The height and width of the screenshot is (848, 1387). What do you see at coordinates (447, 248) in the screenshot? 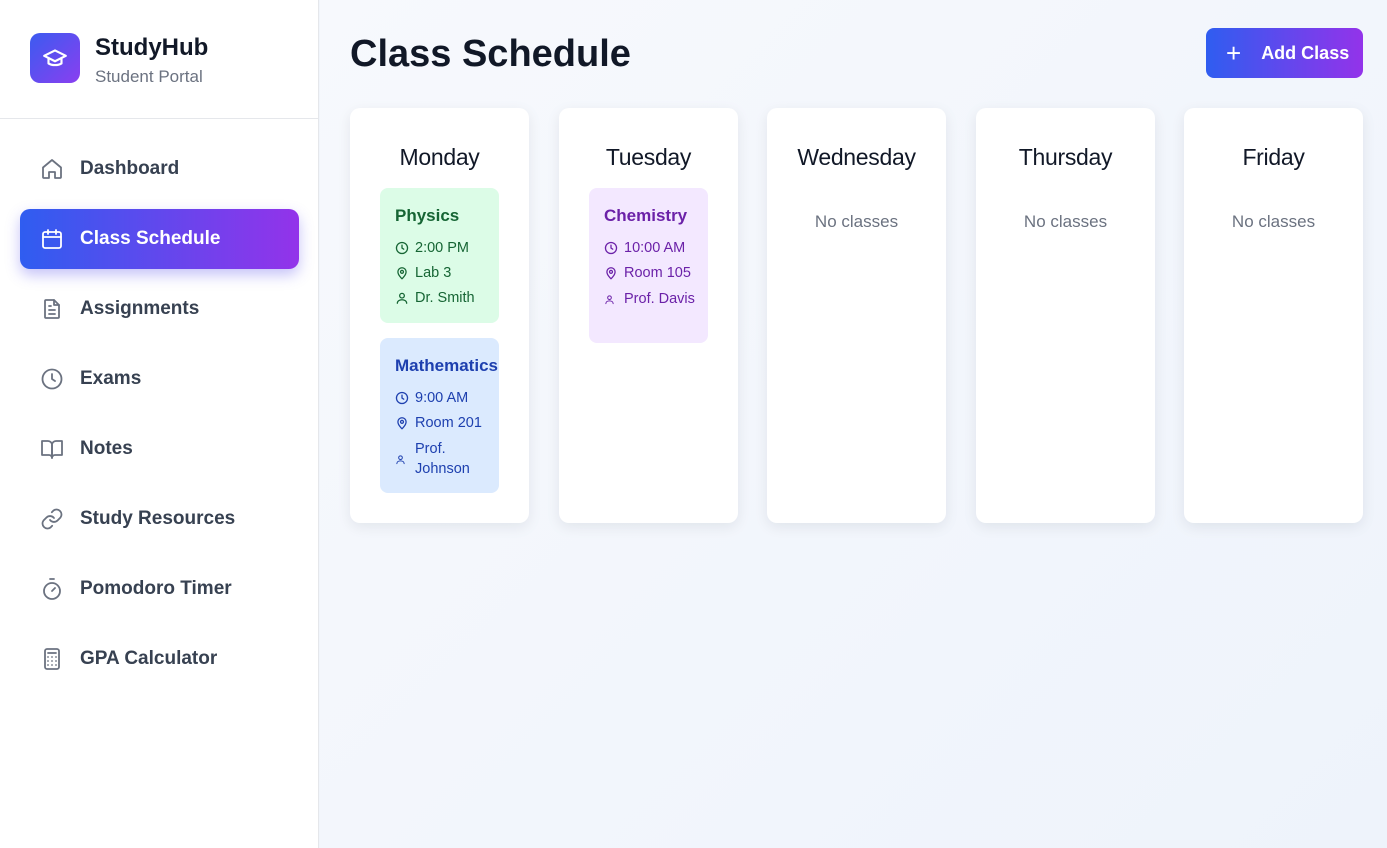
I see `class-time: 2:00 PM` at bounding box center [447, 248].